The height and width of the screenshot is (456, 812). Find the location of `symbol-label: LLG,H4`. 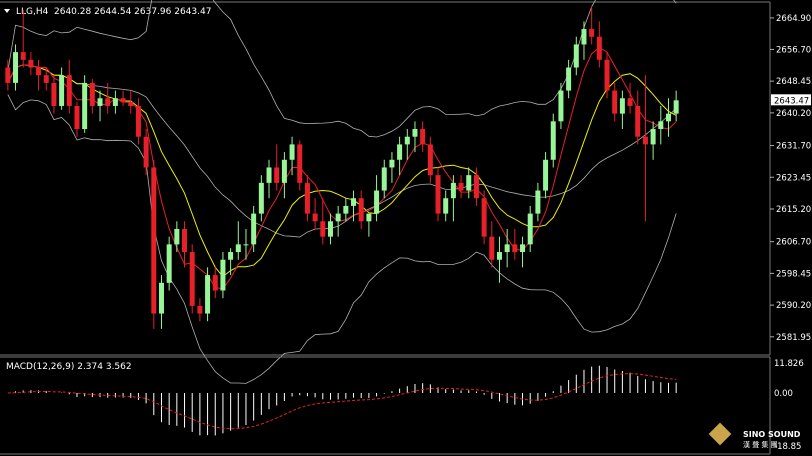

symbol-label: LLG,H4 is located at coordinates (32, 12).